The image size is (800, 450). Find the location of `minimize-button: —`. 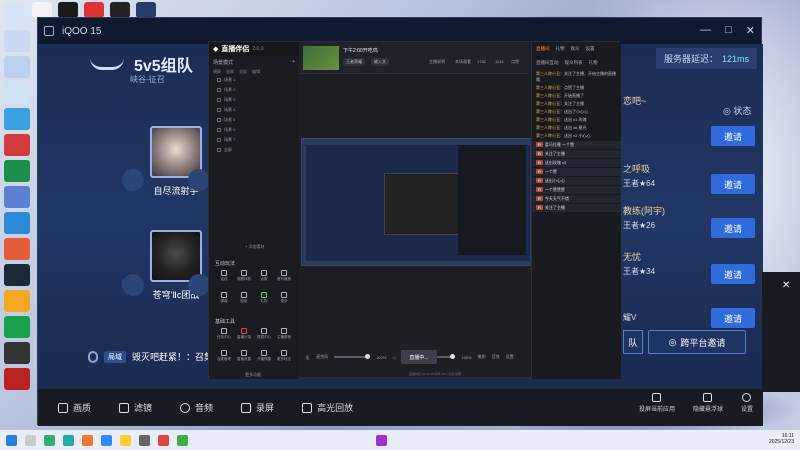

minimize-button: — is located at coordinates (705, 30).